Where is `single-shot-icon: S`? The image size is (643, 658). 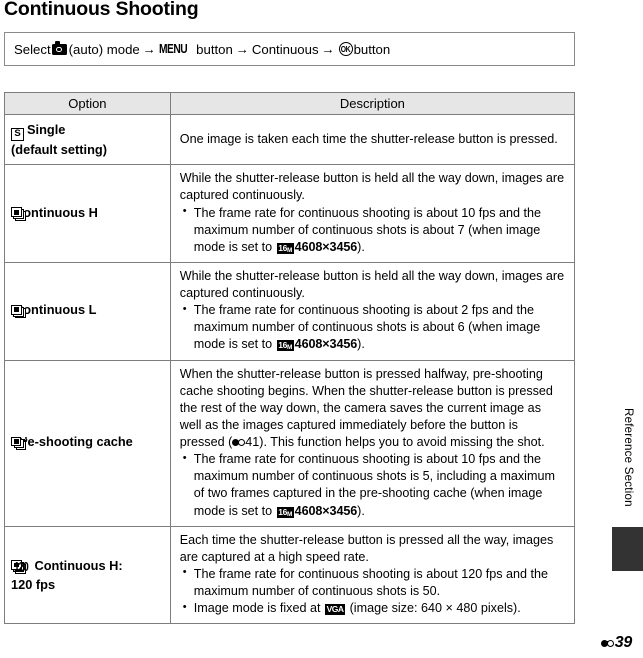
single-shot-icon: S is located at coordinates (17, 135).